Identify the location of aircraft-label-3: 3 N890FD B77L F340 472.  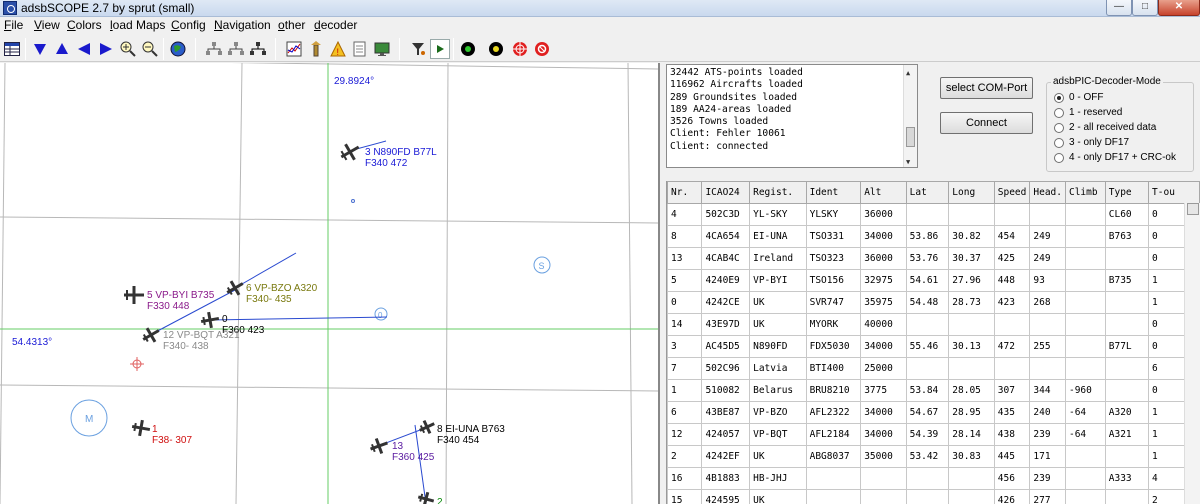
(401, 158).